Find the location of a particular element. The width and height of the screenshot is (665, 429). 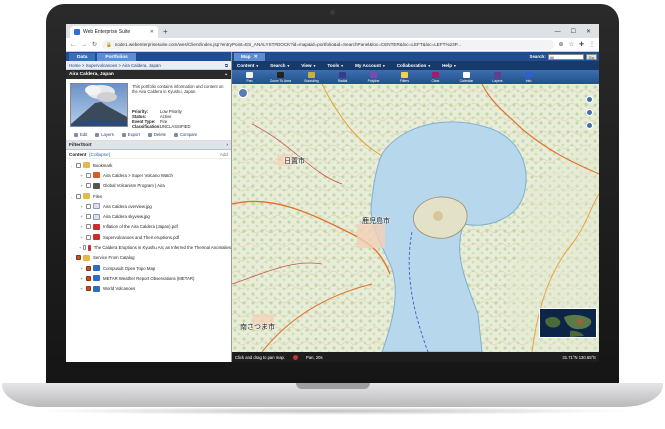

tree-row: - Bookmark is located at coordinates (148, 165).